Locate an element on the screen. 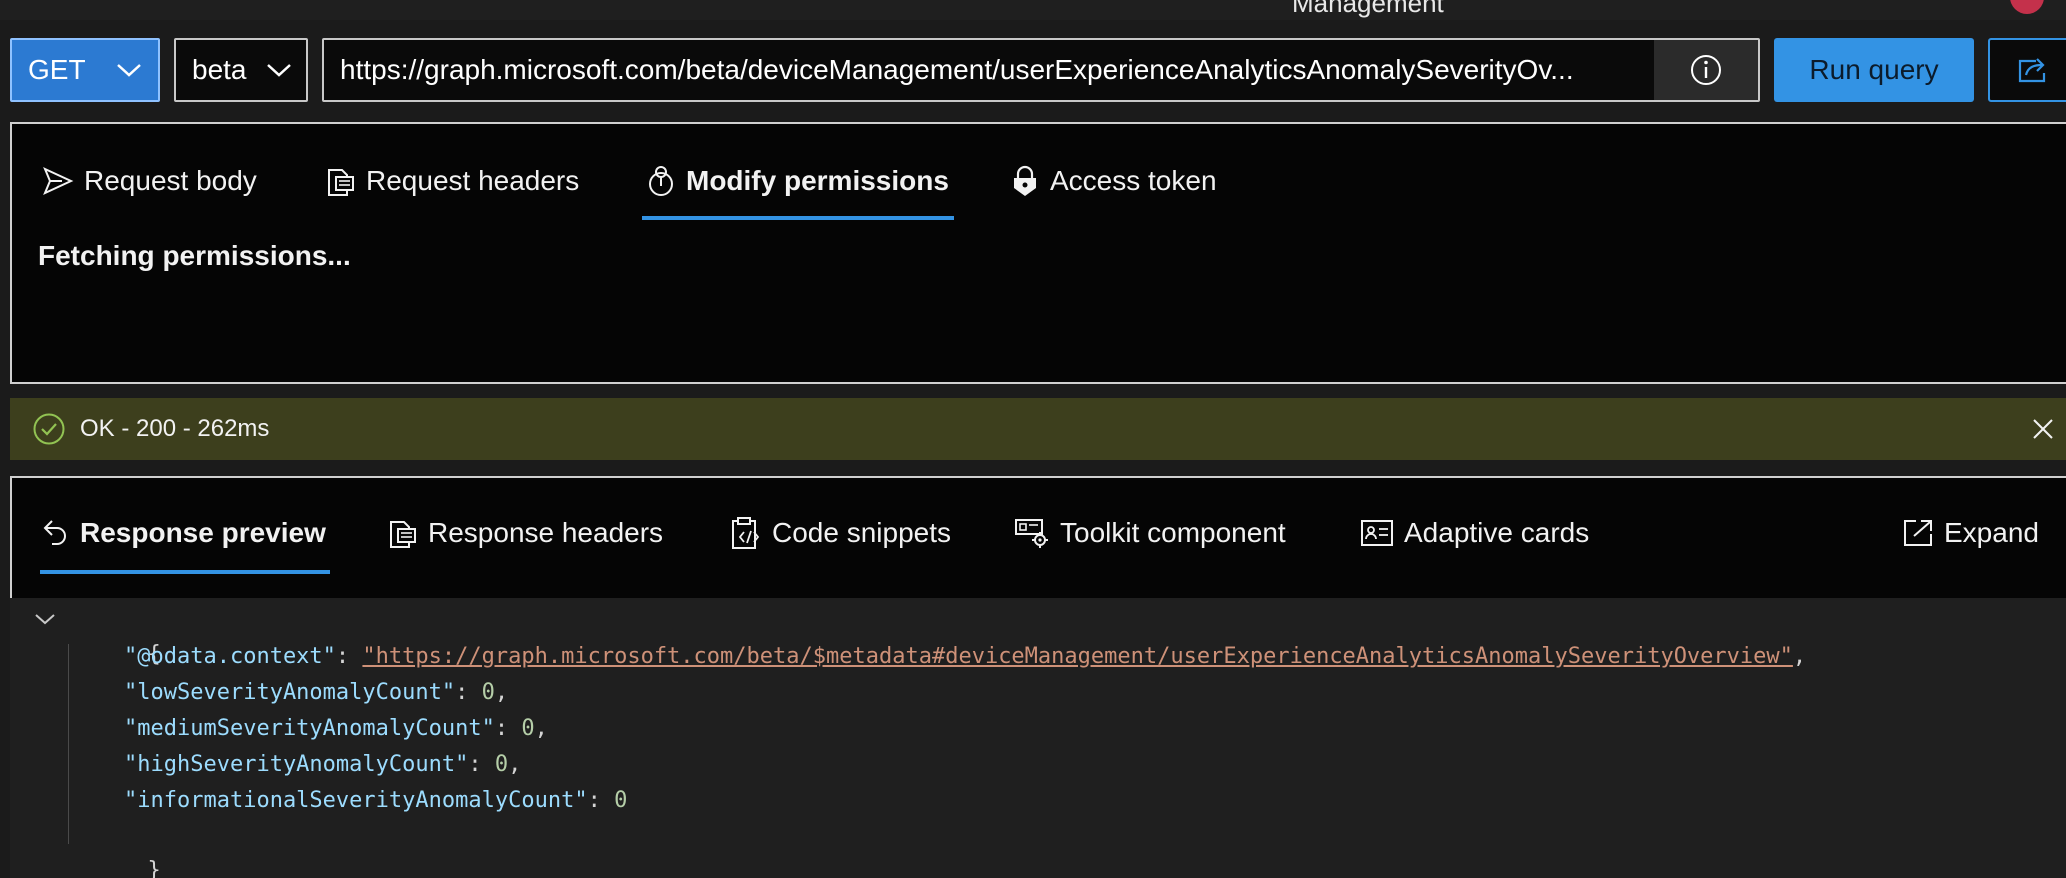  http-method-value: GET is located at coordinates (57, 69).